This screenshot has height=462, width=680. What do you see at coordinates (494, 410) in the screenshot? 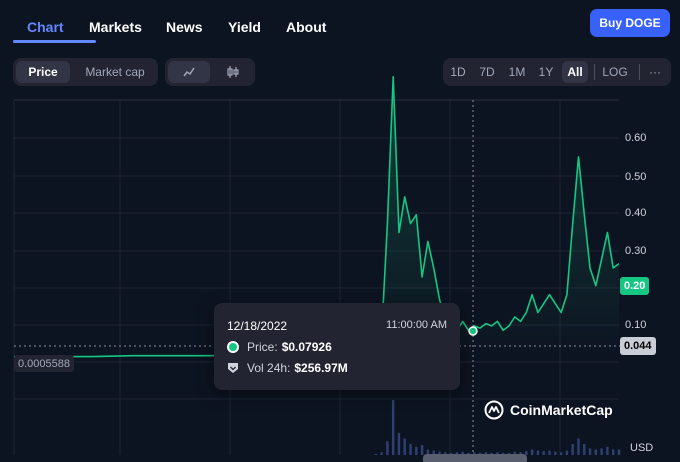
I see `coinmarketcap-logo-icon` at bounding box center [494, 410].